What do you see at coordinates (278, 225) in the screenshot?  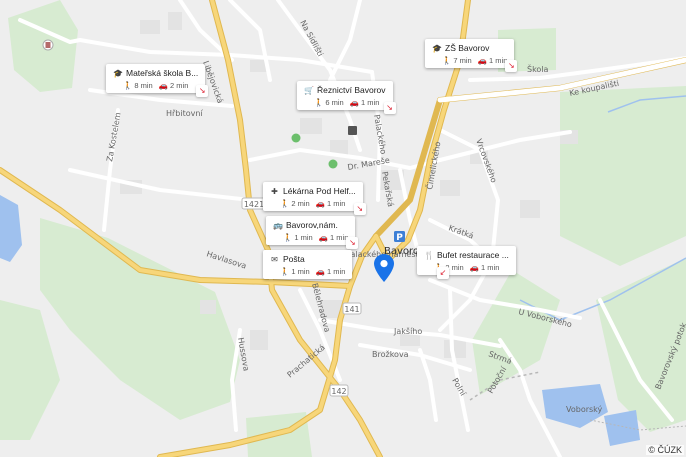 I see `bus-icon: 🚌` at bounding box center [278, 225].